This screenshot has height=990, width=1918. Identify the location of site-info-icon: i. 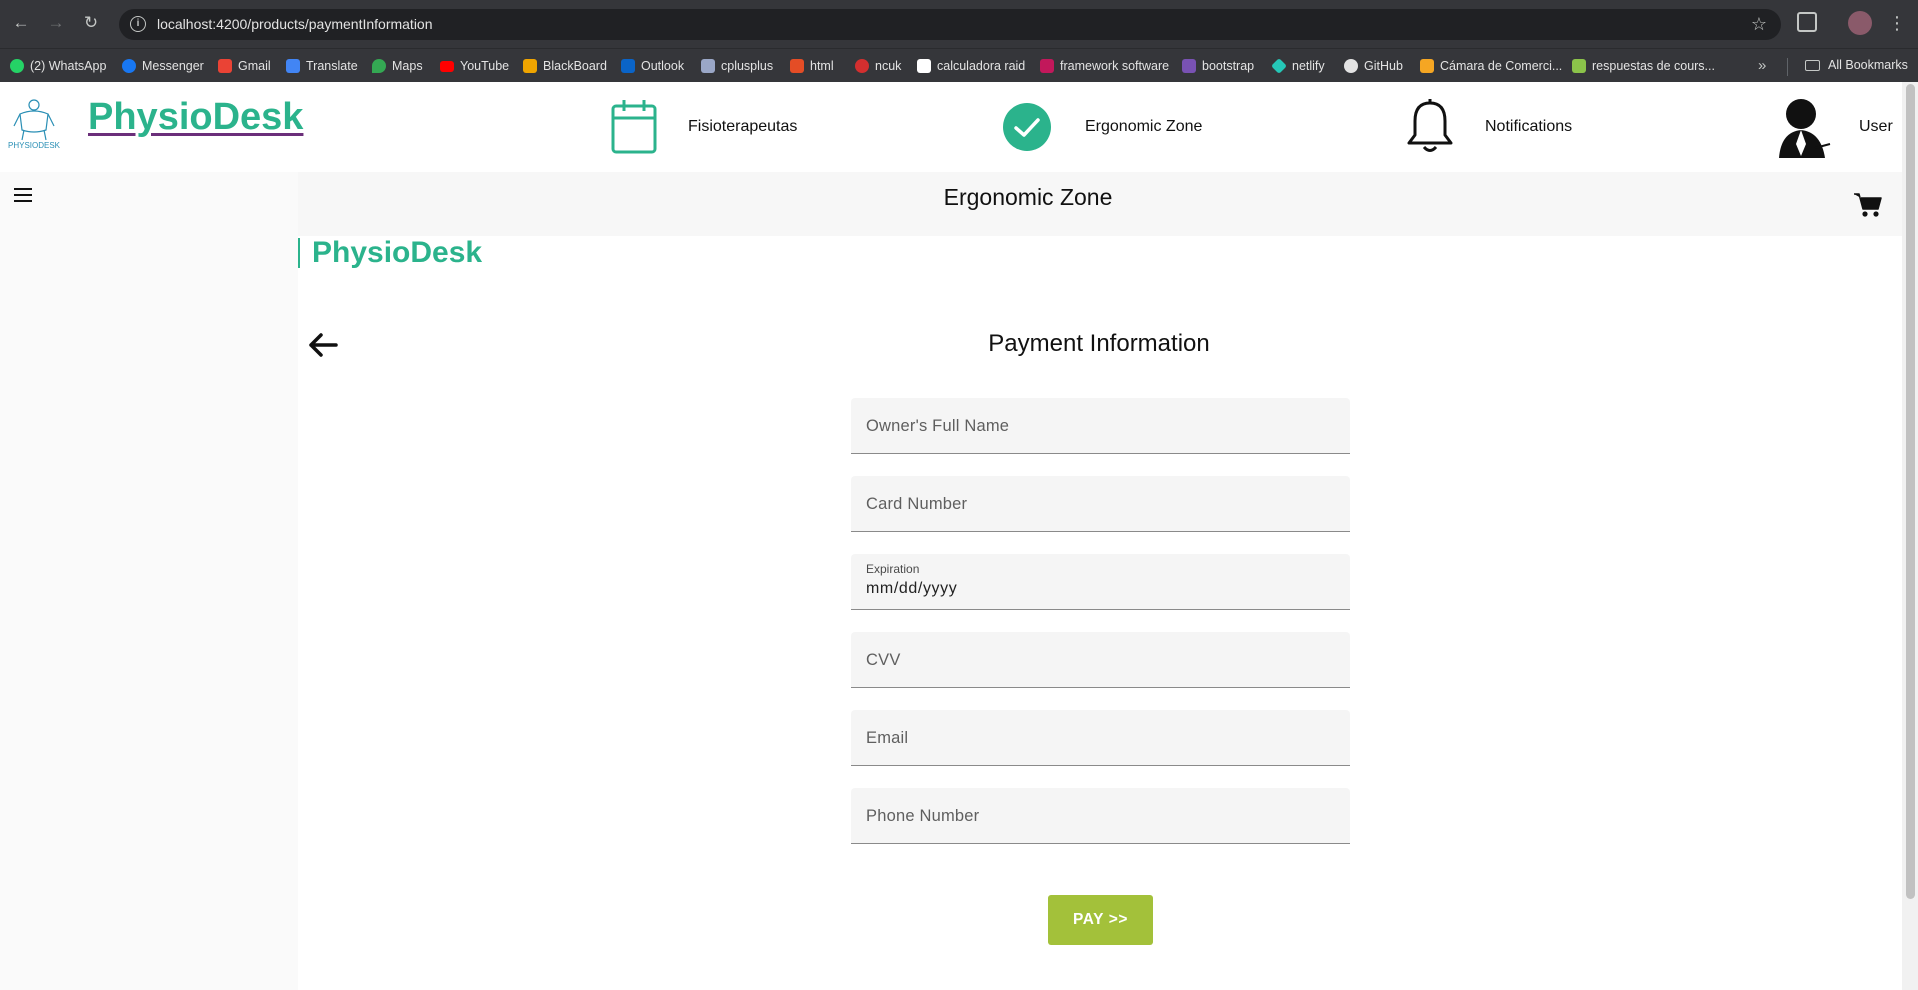
(138, 24).